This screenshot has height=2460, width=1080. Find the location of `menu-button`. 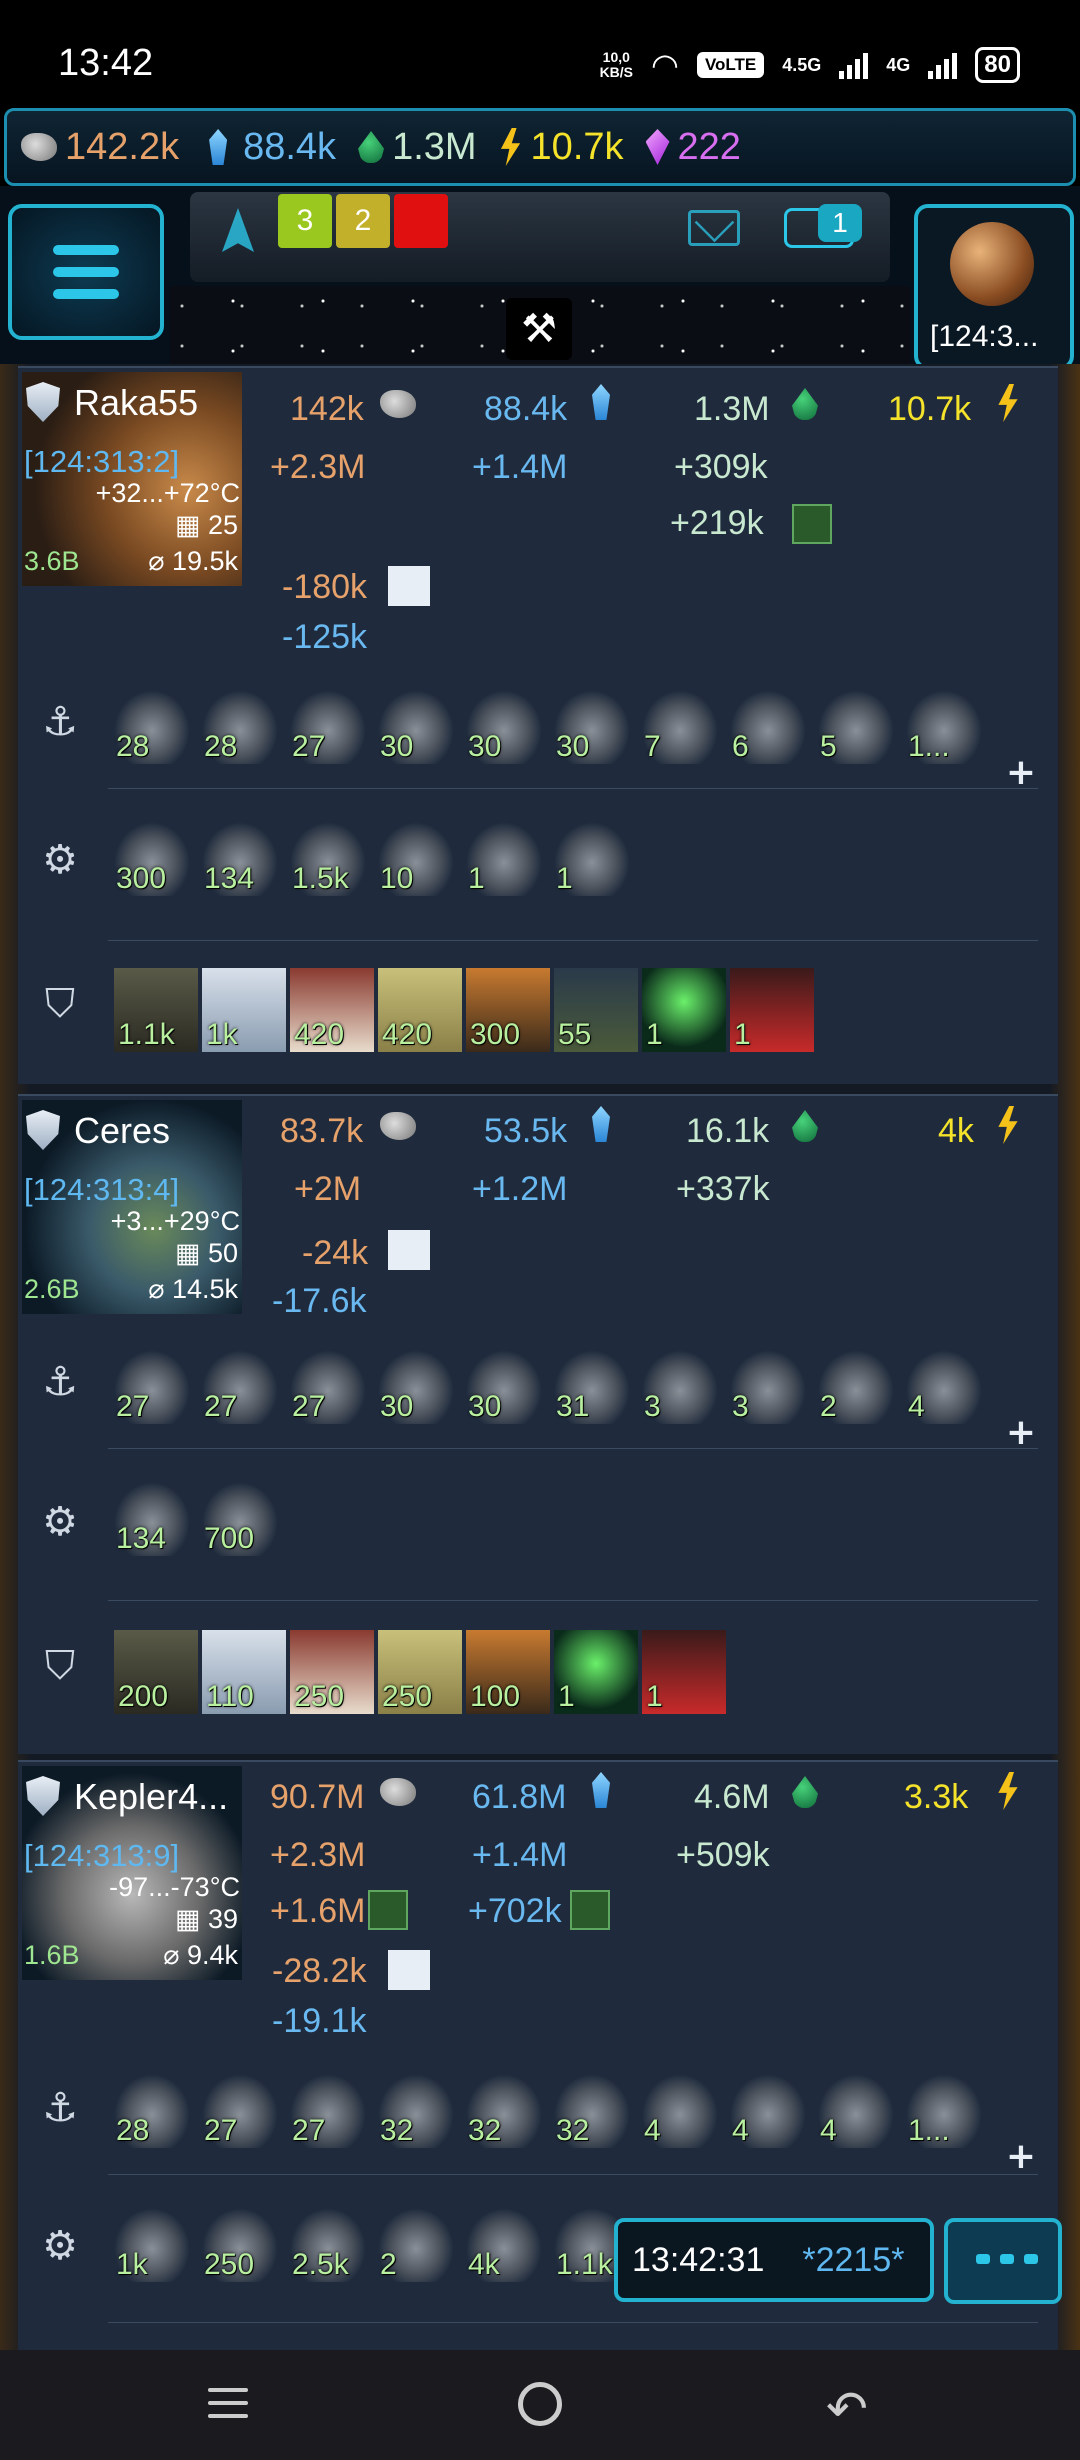

menu-button is located at coordinates (86, 272).